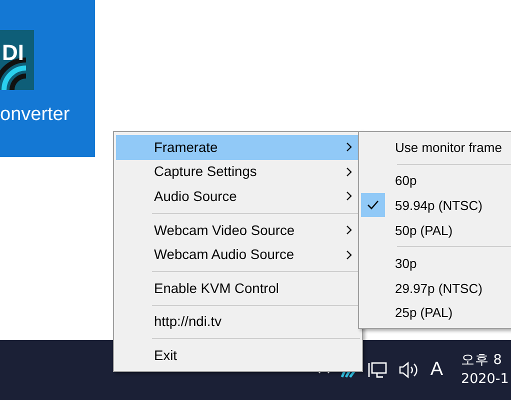 This screenshot has height=400, width=511. What do you see at coordinates (409, 370) in the screenshot?
I see `volume-icon` at bounding box center [409, 370].